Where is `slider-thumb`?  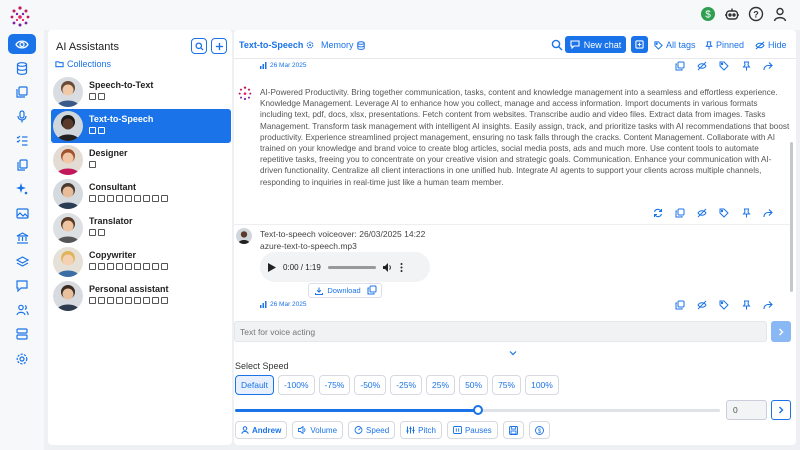 slider-thumb is located at coordinates (477, 410).